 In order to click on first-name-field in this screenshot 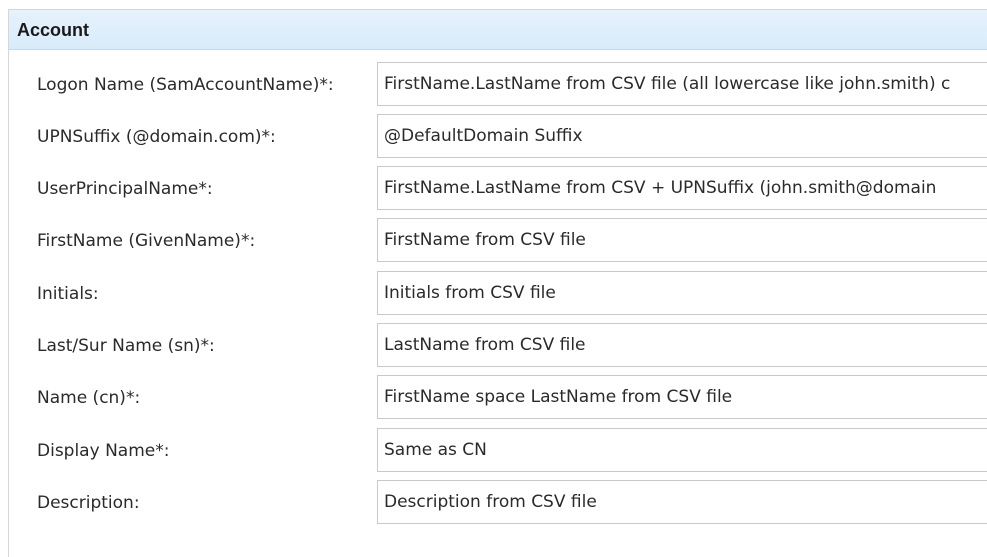, I will do `click(682, 240)`.